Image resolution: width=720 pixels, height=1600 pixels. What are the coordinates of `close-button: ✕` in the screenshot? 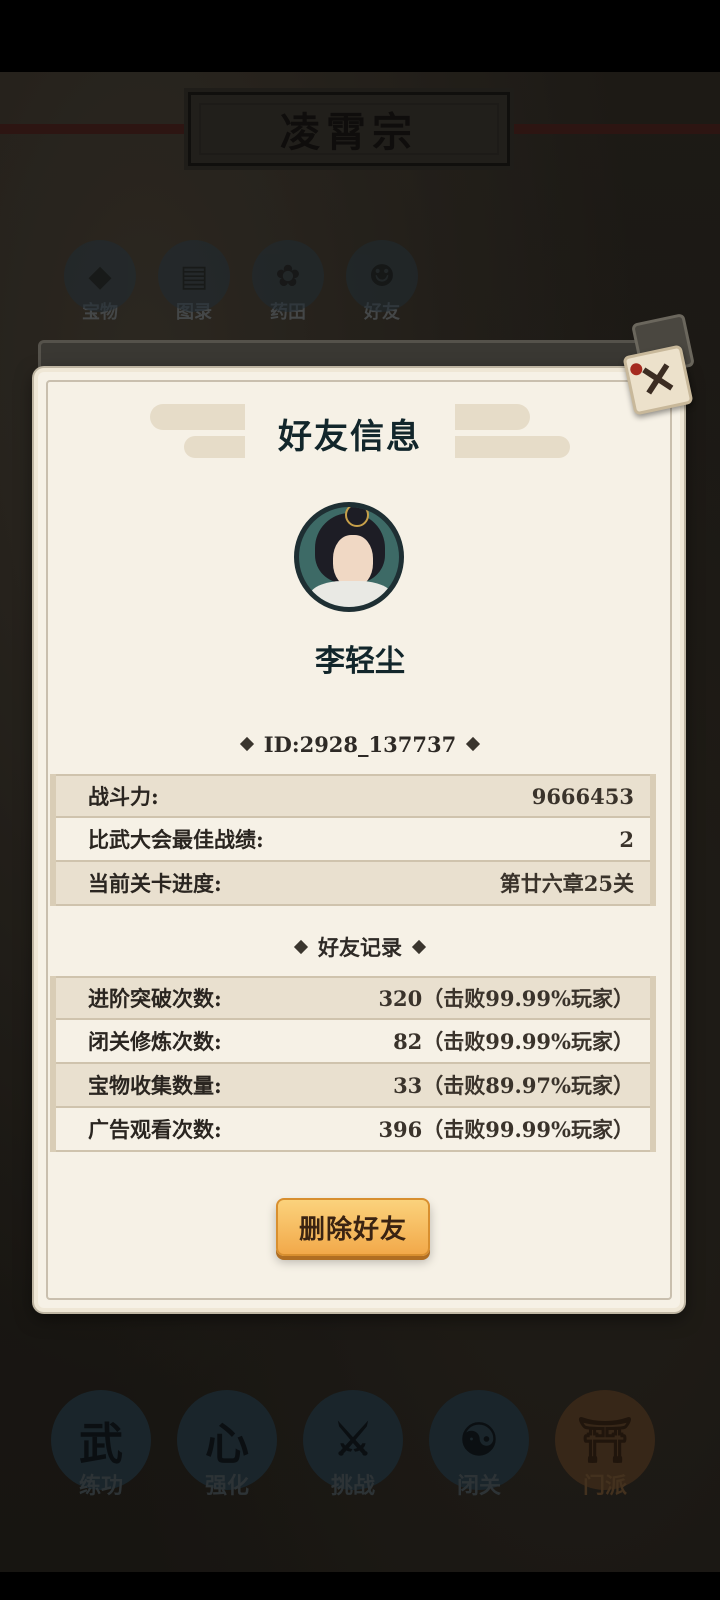 It's located at (658, 380).